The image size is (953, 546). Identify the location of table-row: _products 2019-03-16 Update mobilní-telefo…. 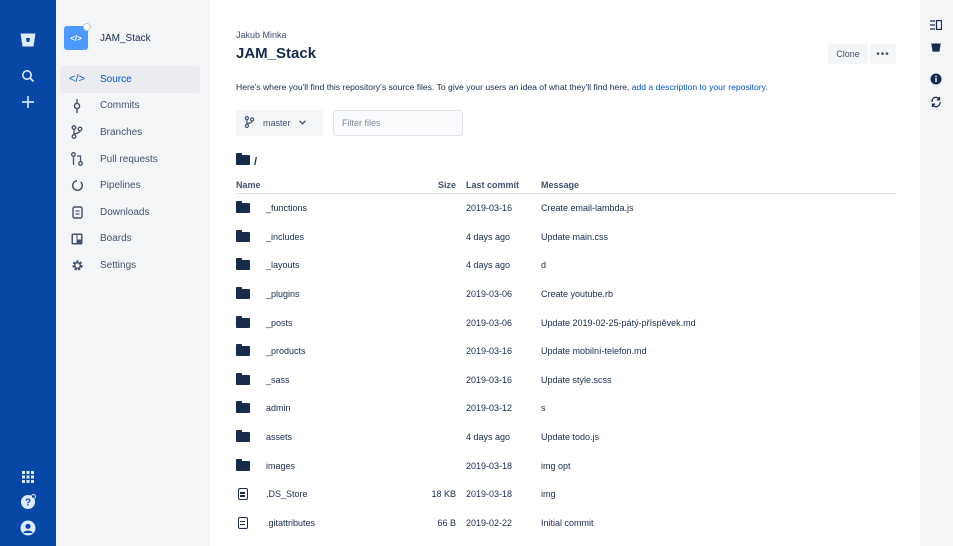
(566, 351).